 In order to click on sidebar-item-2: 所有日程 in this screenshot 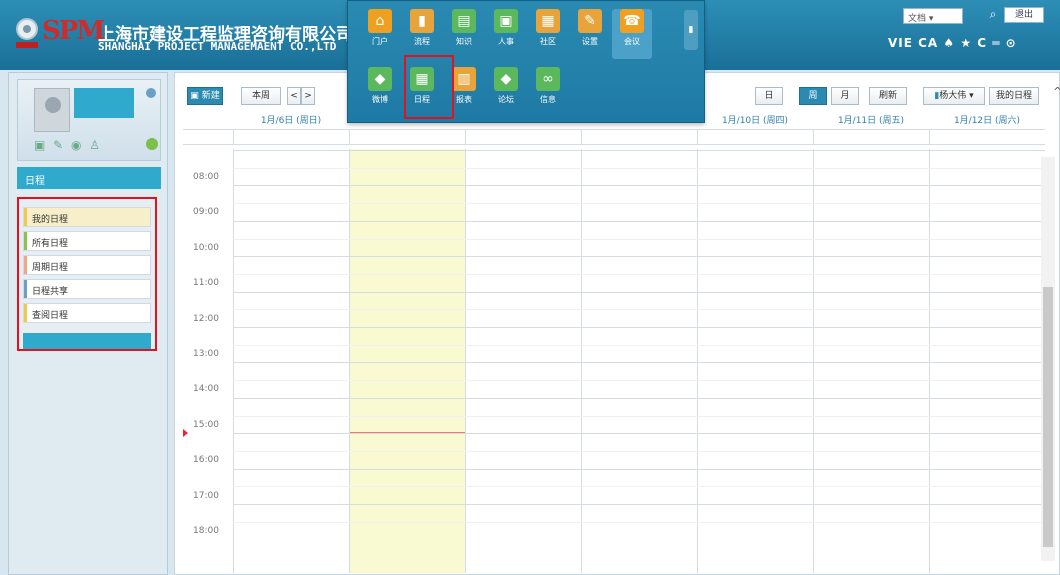, I will do `click(87, 241)`.